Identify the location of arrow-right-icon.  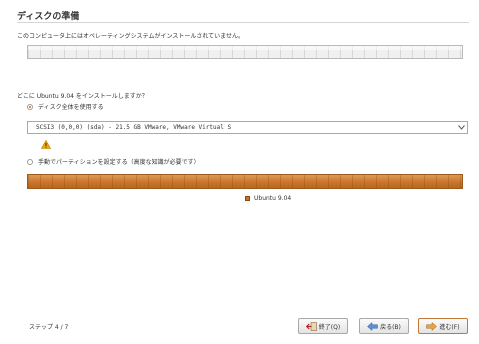
(432, 326).